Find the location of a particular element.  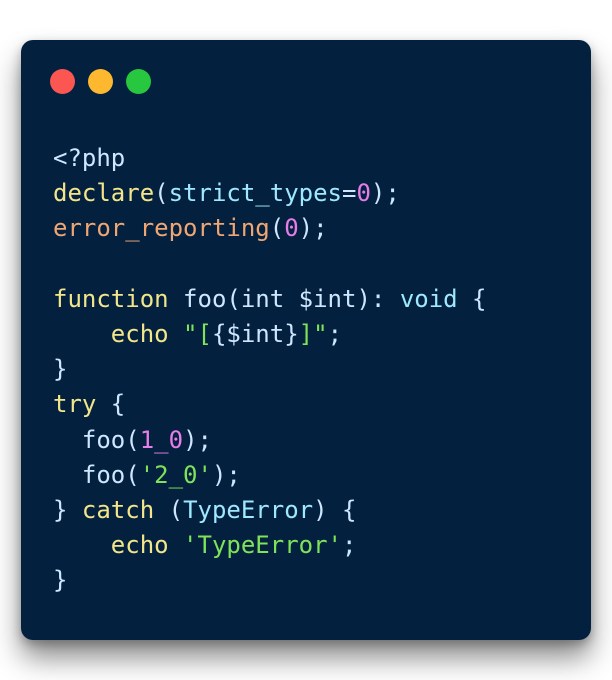

window-controls is located at coordinates (100, 82).